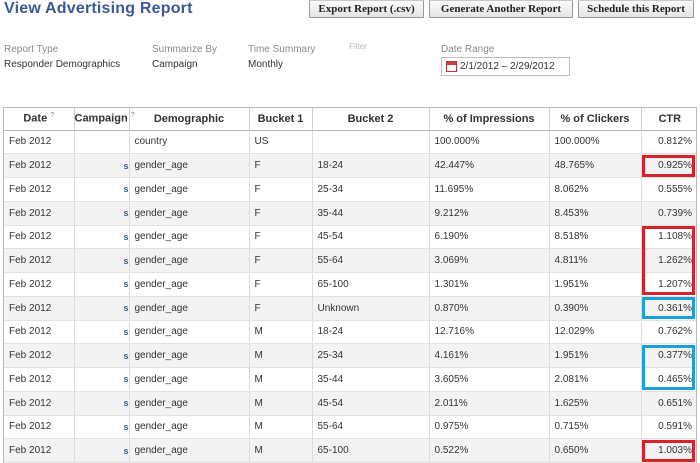  Describe the element at coordinates (489, 119) in the screenshot. I see `column-header-impressions: % of Impressions` at that location.